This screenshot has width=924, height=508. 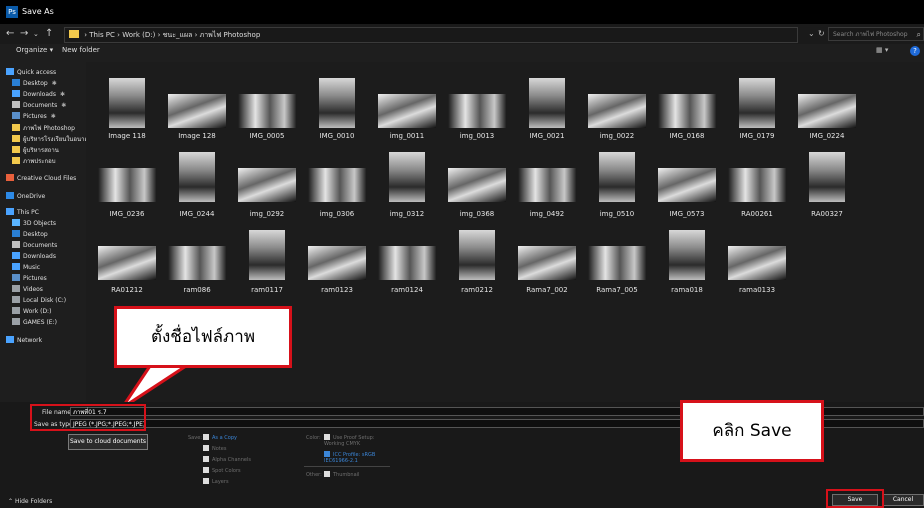 I want to click on sidebar-item: Downloads, so click(x=34, y=256).